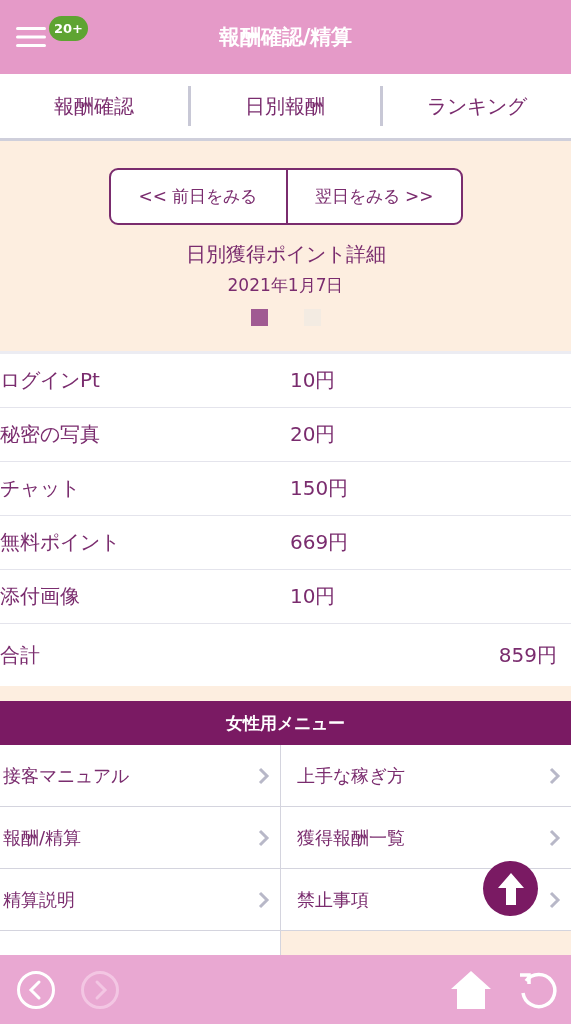 The image size is (571, 1024). What do you see at coordinates (285, 254) in the screenshot?
I see `detail-title: 日別獲得ポイント詳細` at bounding box center [285, 254].